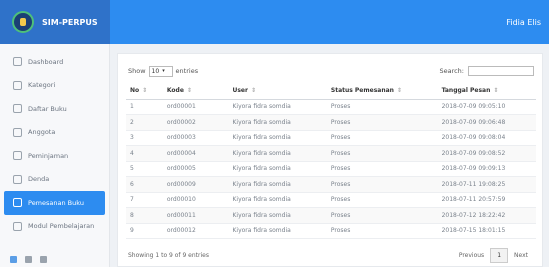  I want to click on cell-no: 2, so click(144, 122).